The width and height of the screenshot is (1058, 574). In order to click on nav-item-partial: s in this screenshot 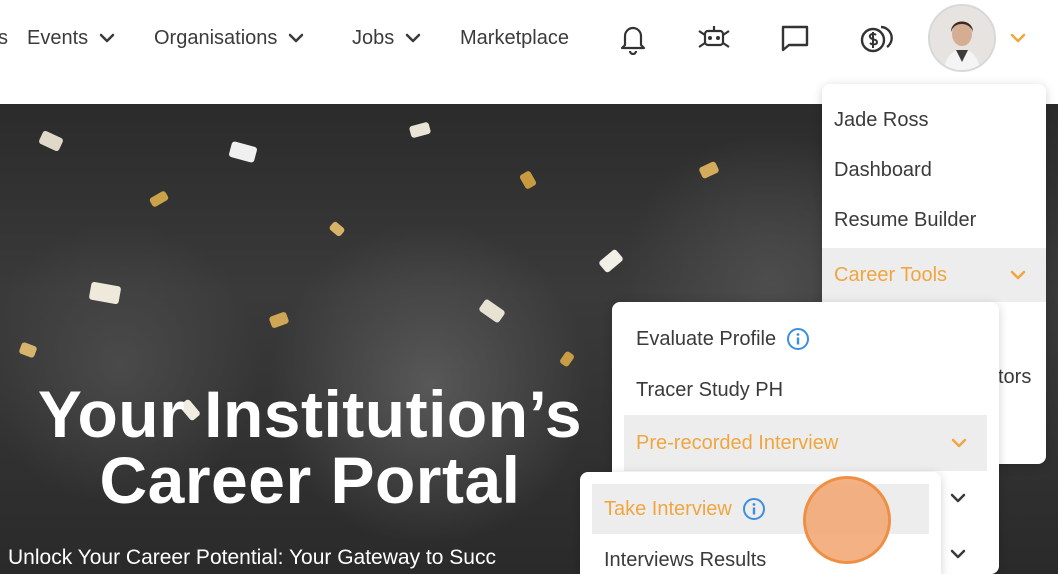, I will do `click(4, 38)`.